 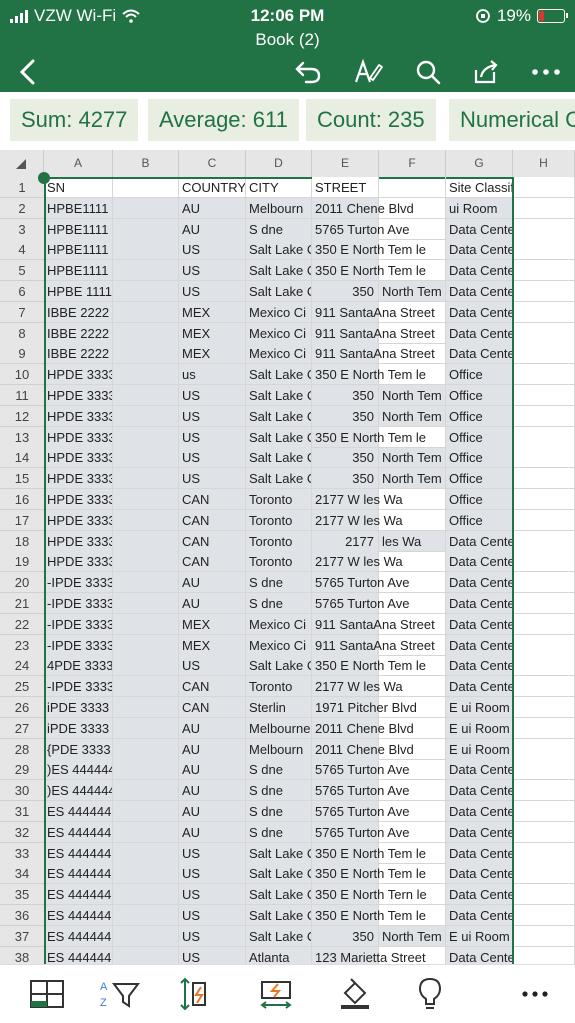 I want to click on row-header: 4, so click(x=22, y=250).